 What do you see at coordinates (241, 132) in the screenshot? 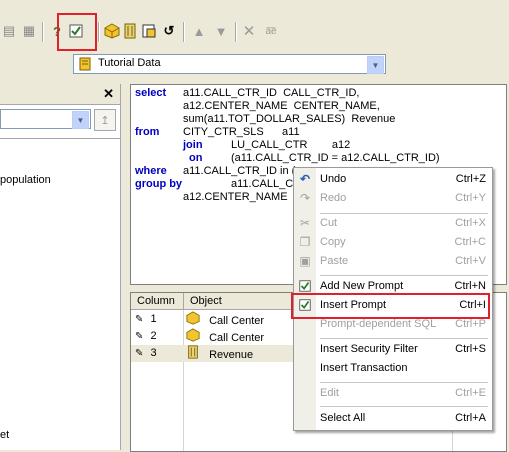
I see `sql-text: CITY_CTR_SLS a11` at bounding box center [241, 132].